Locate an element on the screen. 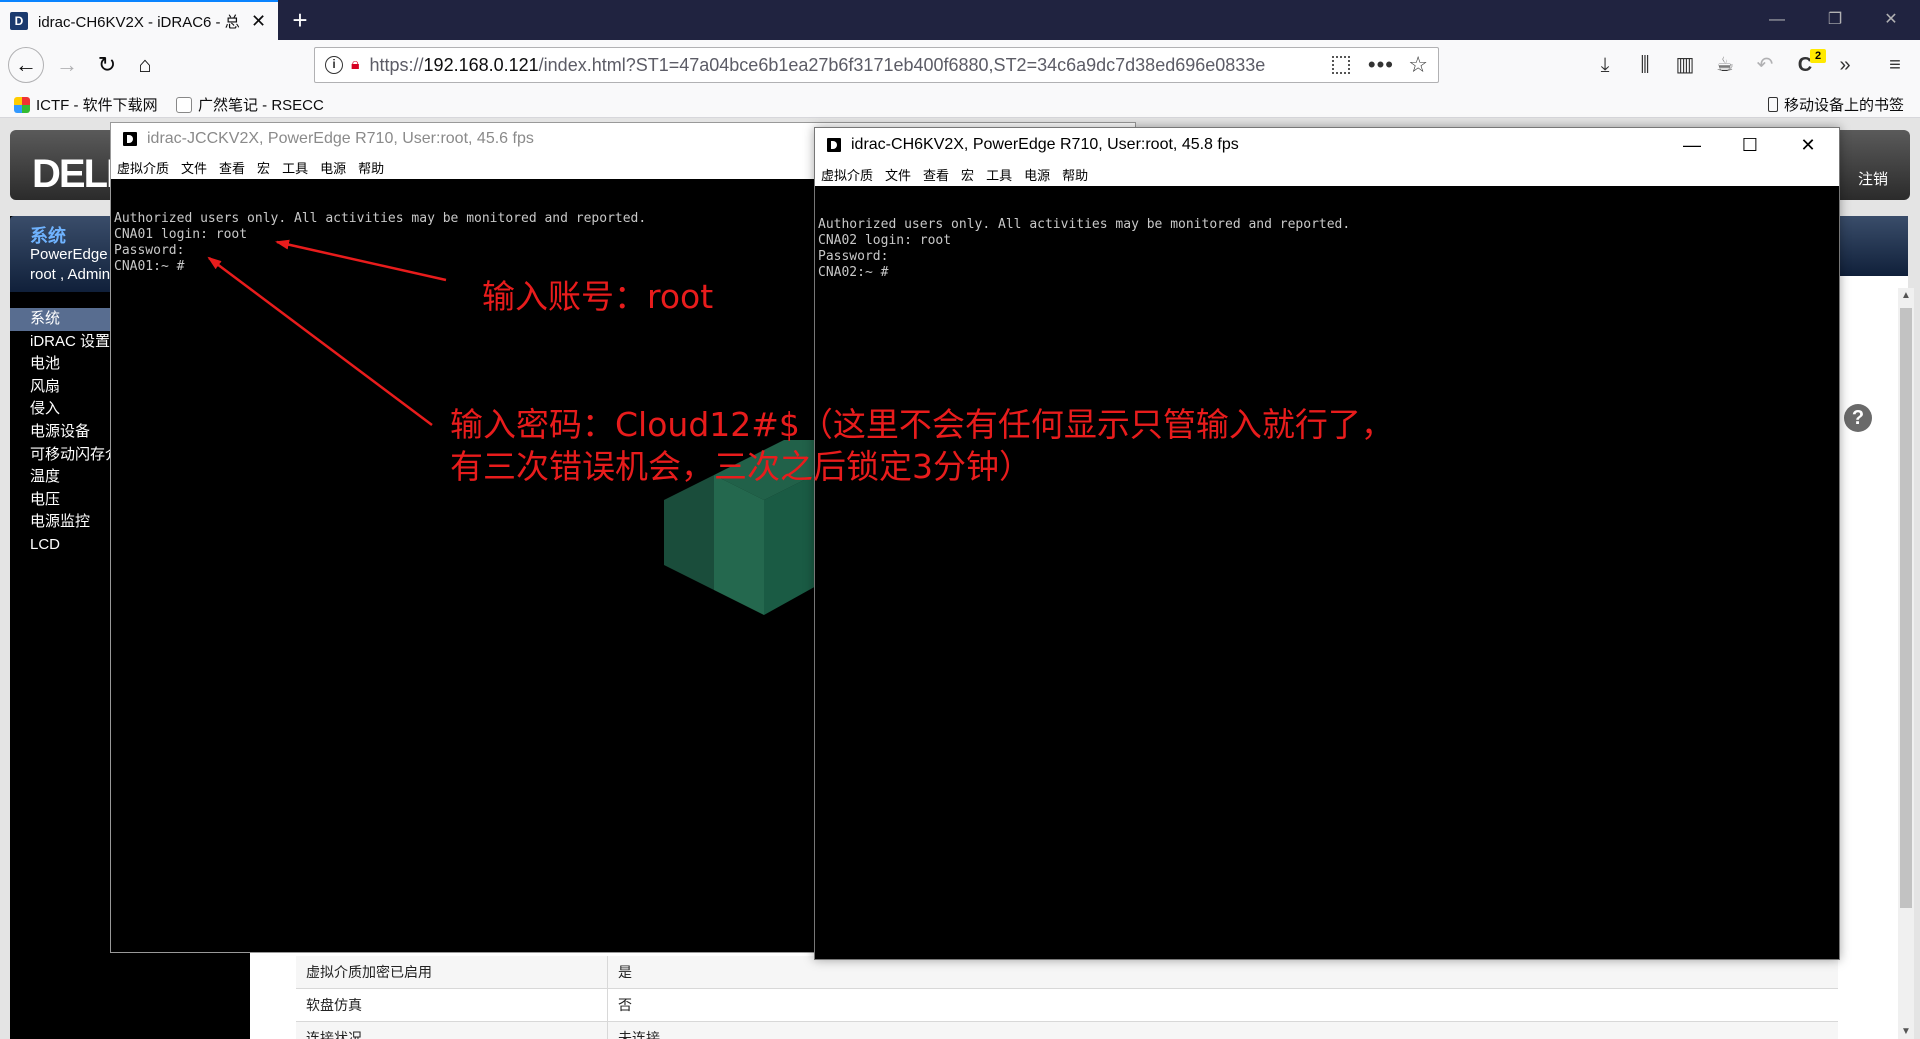  table-value: 否 is located at coordinates (625, 1005).